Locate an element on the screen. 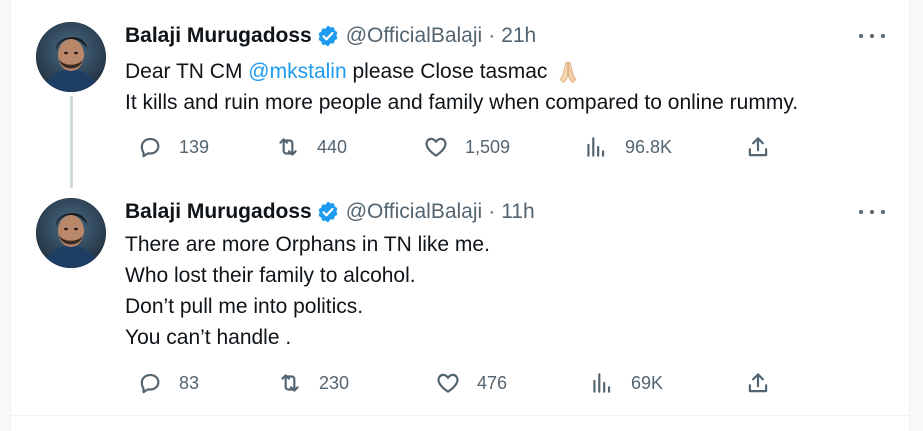 This screenshot has width=923, height=431. text-segment: Dear TN CM is located at coordinates (187, 71).